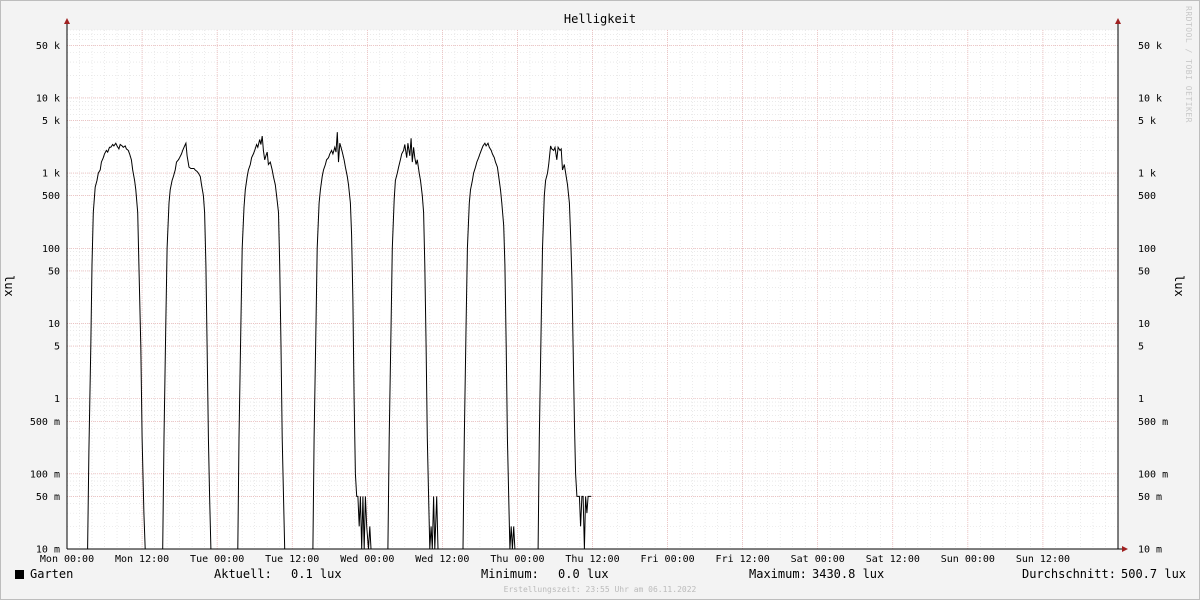 The height and width of the screenshot is (600, 1200). What do you see at coordinates (316, 574) in the screenshot?
I see `legend-current-value: 0.1 lux` at bounding box center [316, 574].